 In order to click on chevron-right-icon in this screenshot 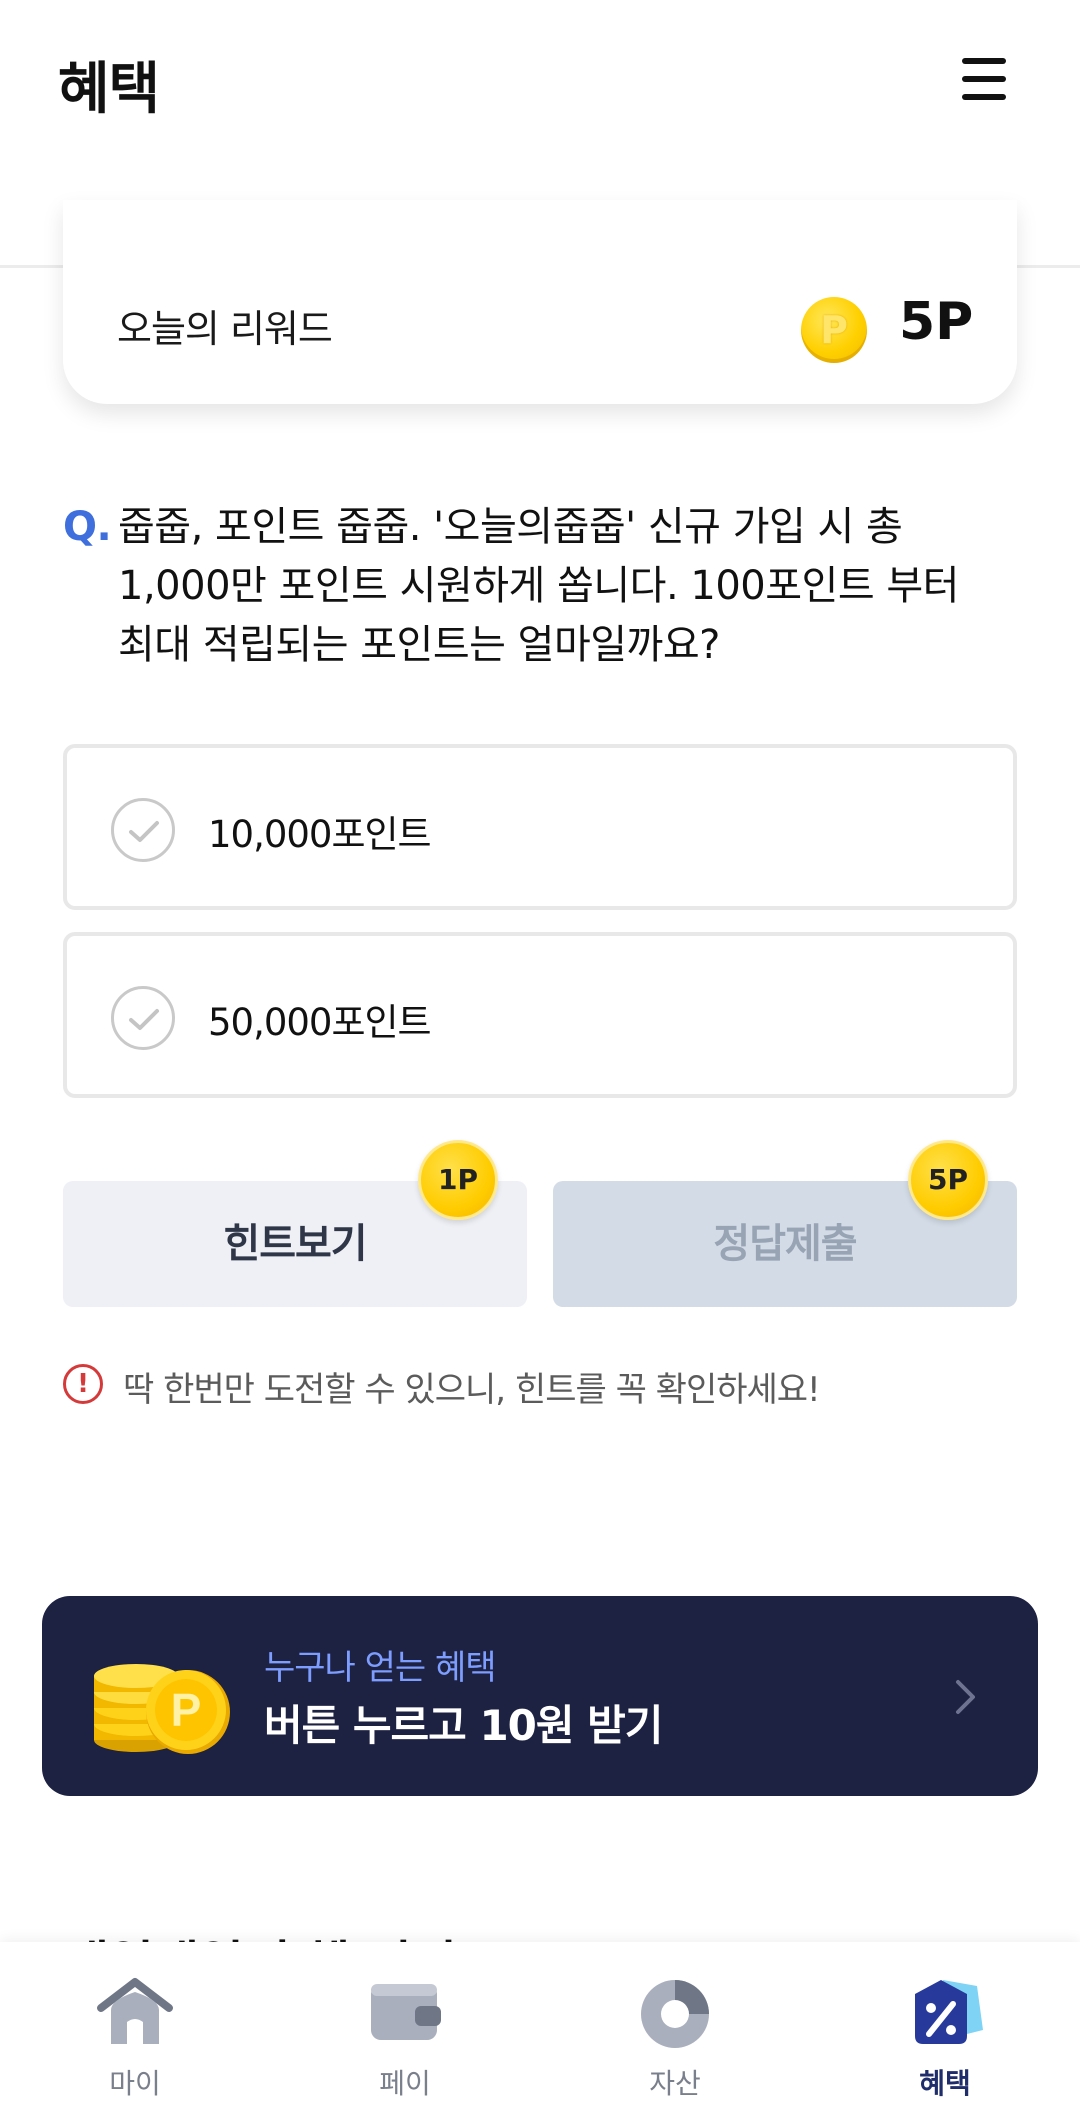, I will do `click(965, 1697)`.